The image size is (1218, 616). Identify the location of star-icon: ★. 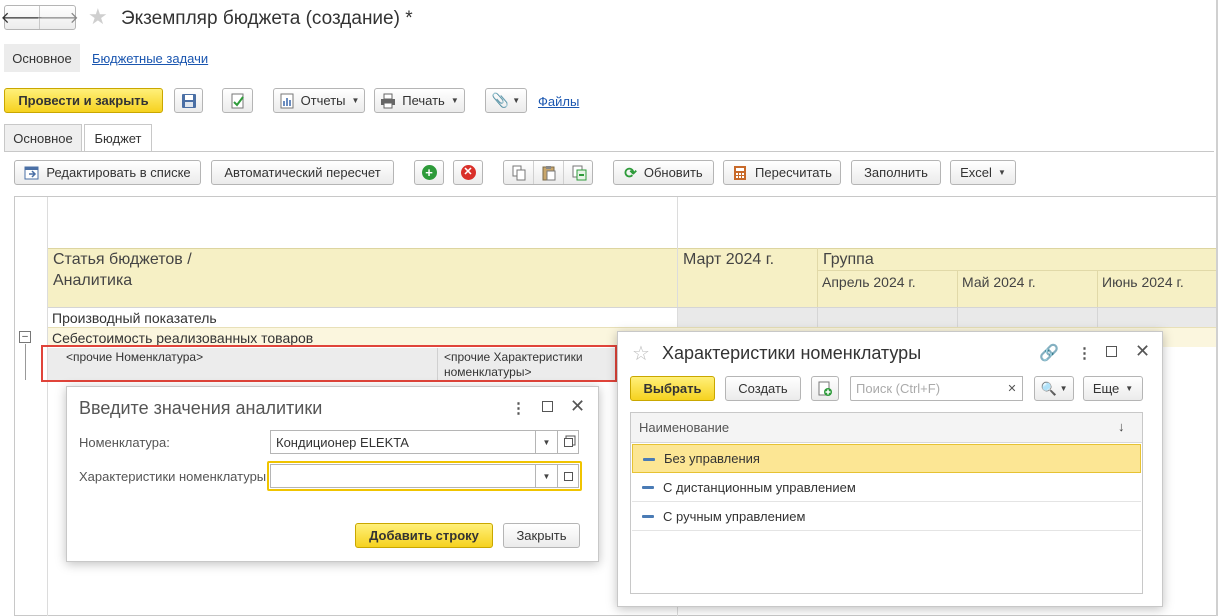
(98, 17).